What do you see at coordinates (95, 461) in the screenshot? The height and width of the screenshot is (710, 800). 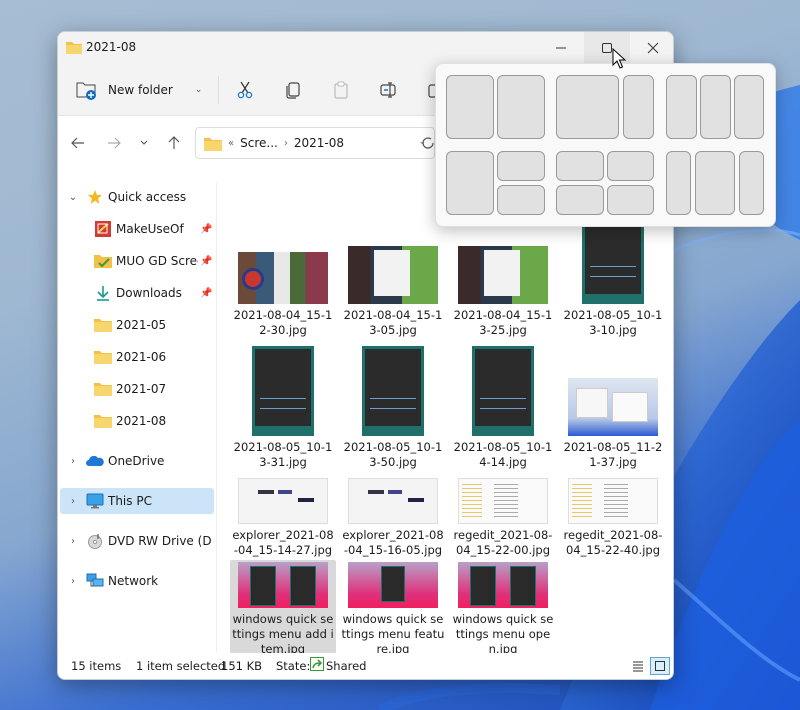 I see `cloud-icon` at bounding box center [95, 461].